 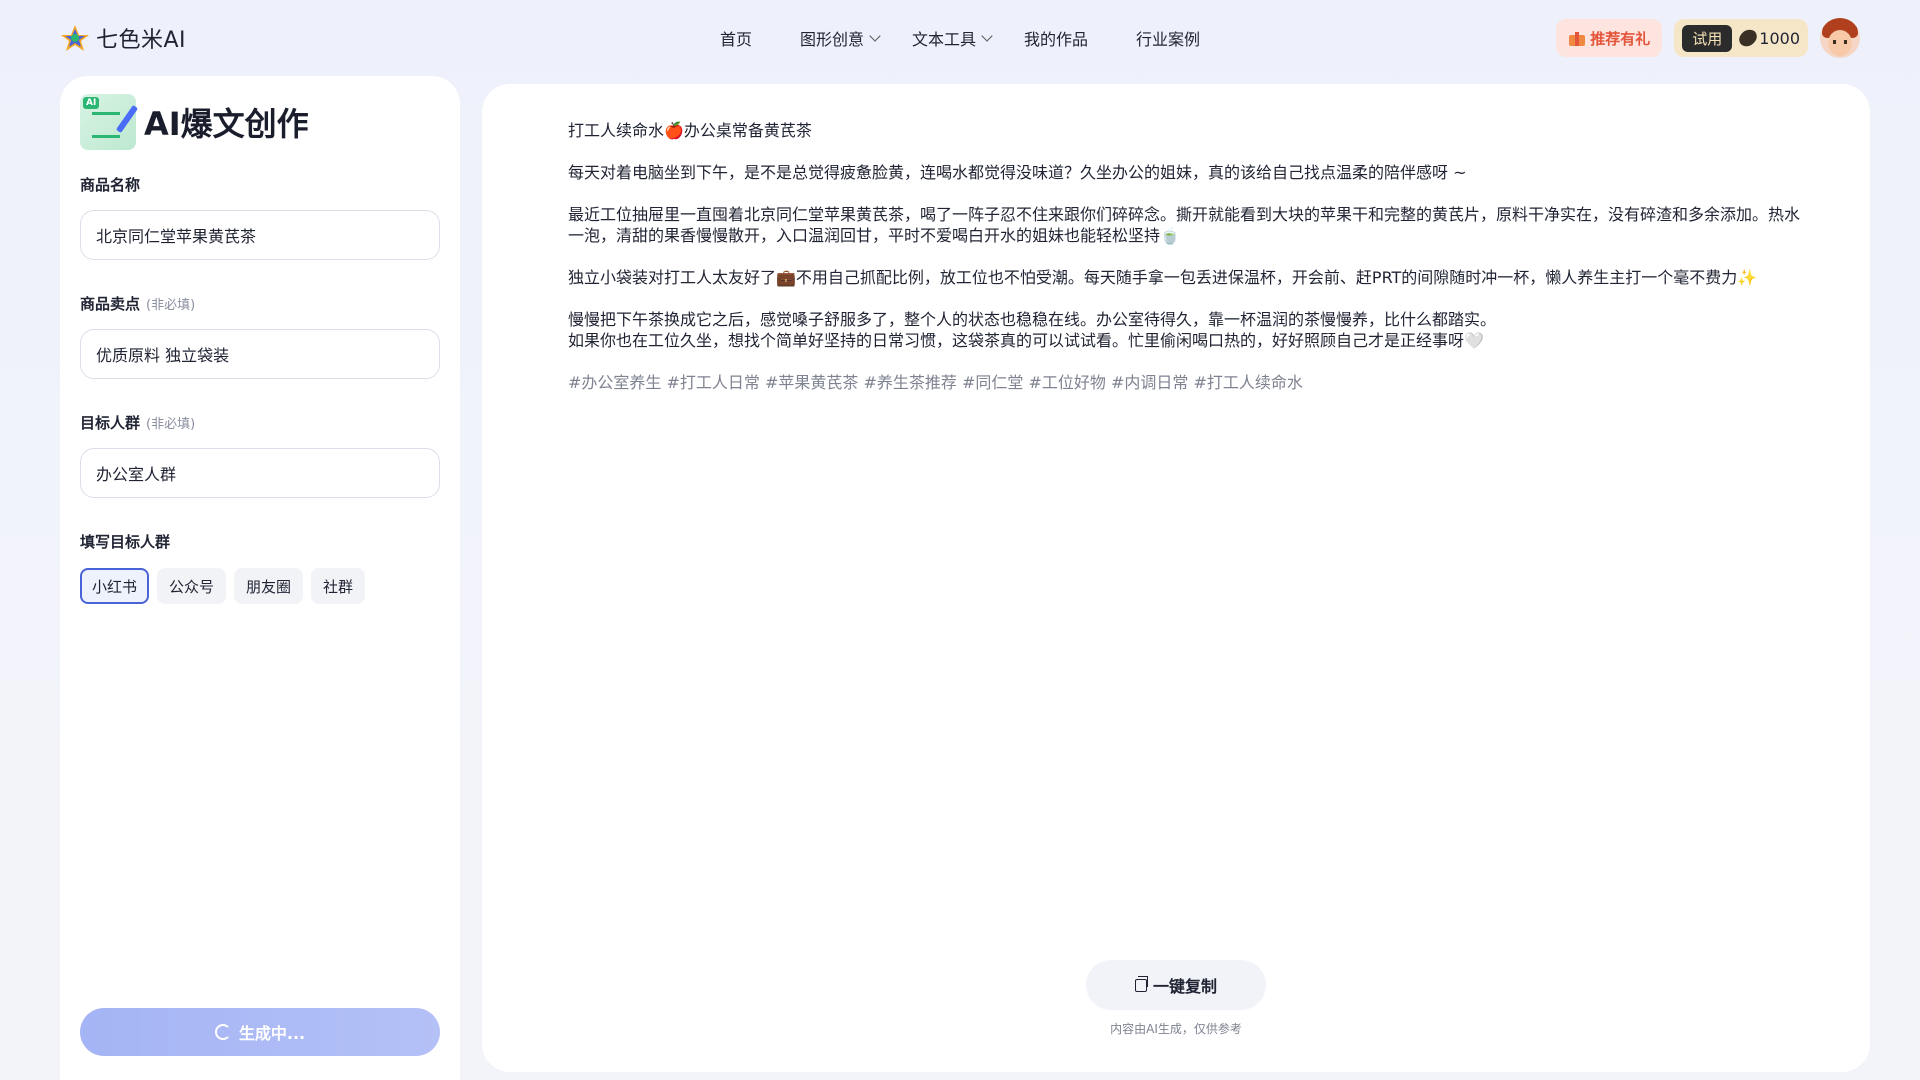 I want to click on avatar, so click(x=1840, y=38).